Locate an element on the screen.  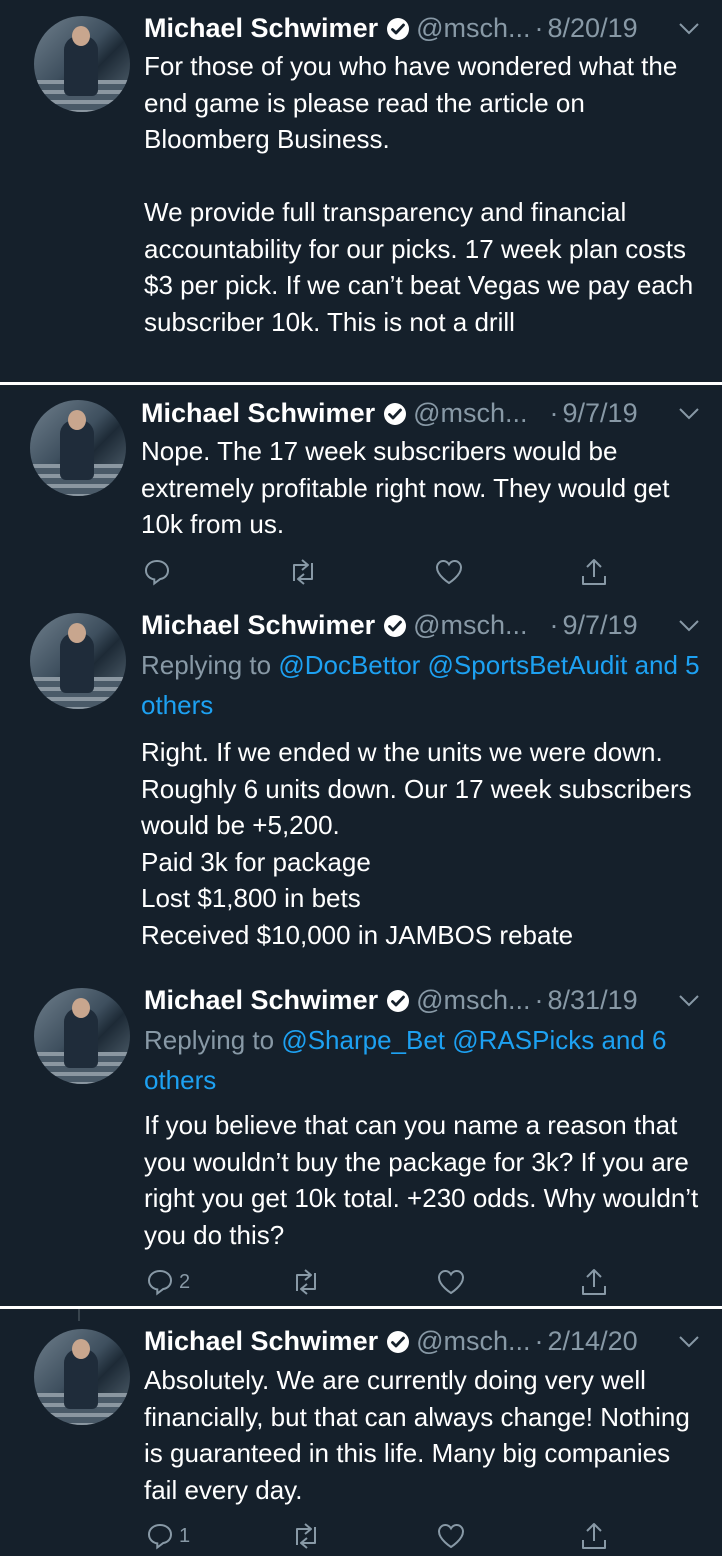
thread-line is located at coordinates (79, 1315).